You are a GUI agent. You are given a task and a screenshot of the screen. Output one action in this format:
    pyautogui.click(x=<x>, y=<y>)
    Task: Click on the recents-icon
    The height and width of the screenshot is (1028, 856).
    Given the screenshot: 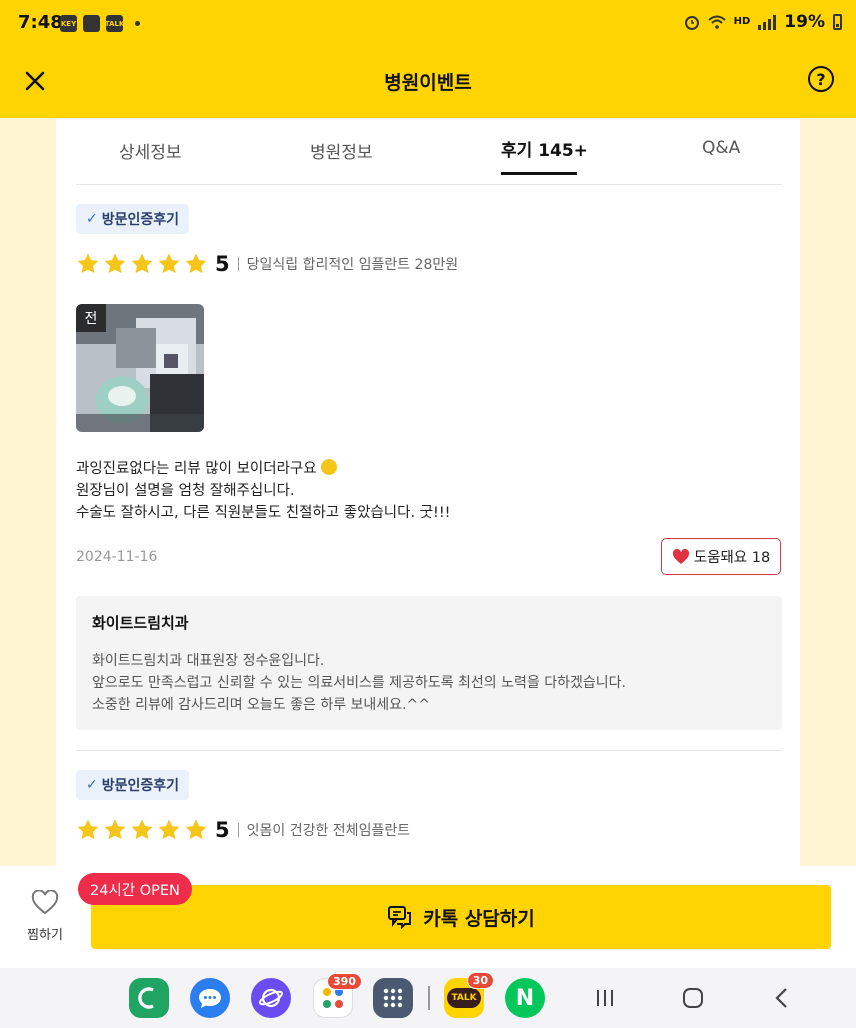 What is the action you would take?
    pyautogui.click(x=605, y=998)
    